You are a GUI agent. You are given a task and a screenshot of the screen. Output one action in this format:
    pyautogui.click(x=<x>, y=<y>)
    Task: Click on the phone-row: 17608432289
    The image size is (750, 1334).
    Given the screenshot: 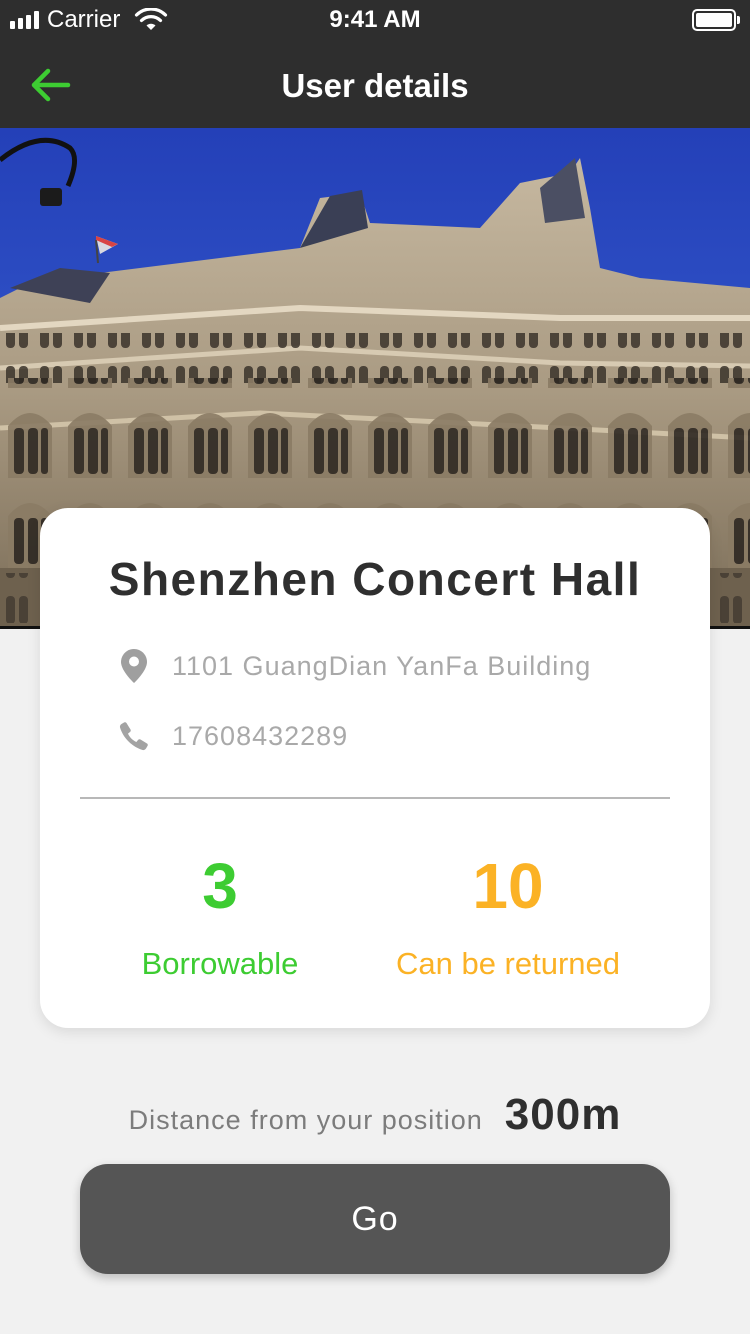 What is the action you would take?
    pyautogui.click(x=233, y=736)
    